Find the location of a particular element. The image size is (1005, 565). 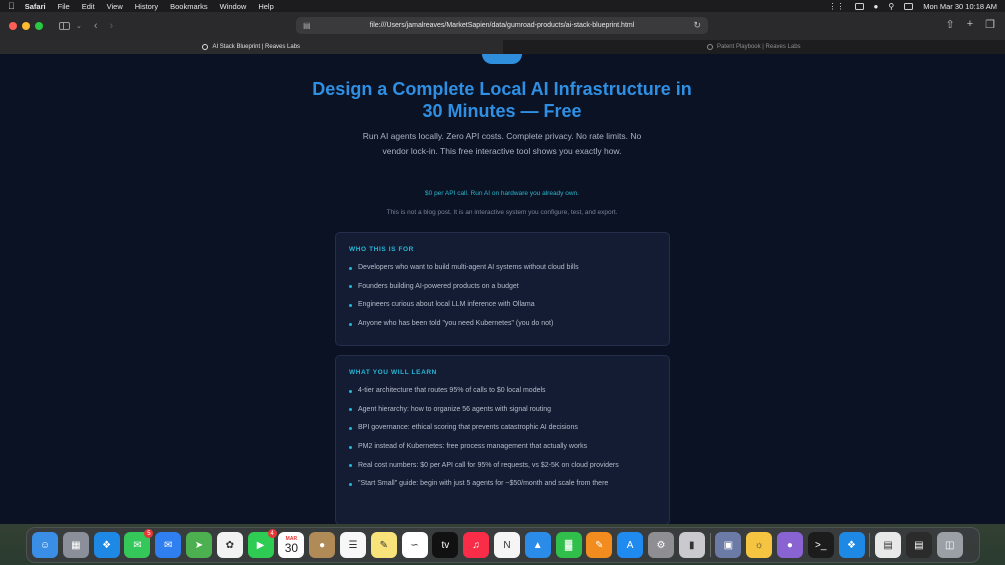

wifi-icon: ● is located at coordinates (876, 6).